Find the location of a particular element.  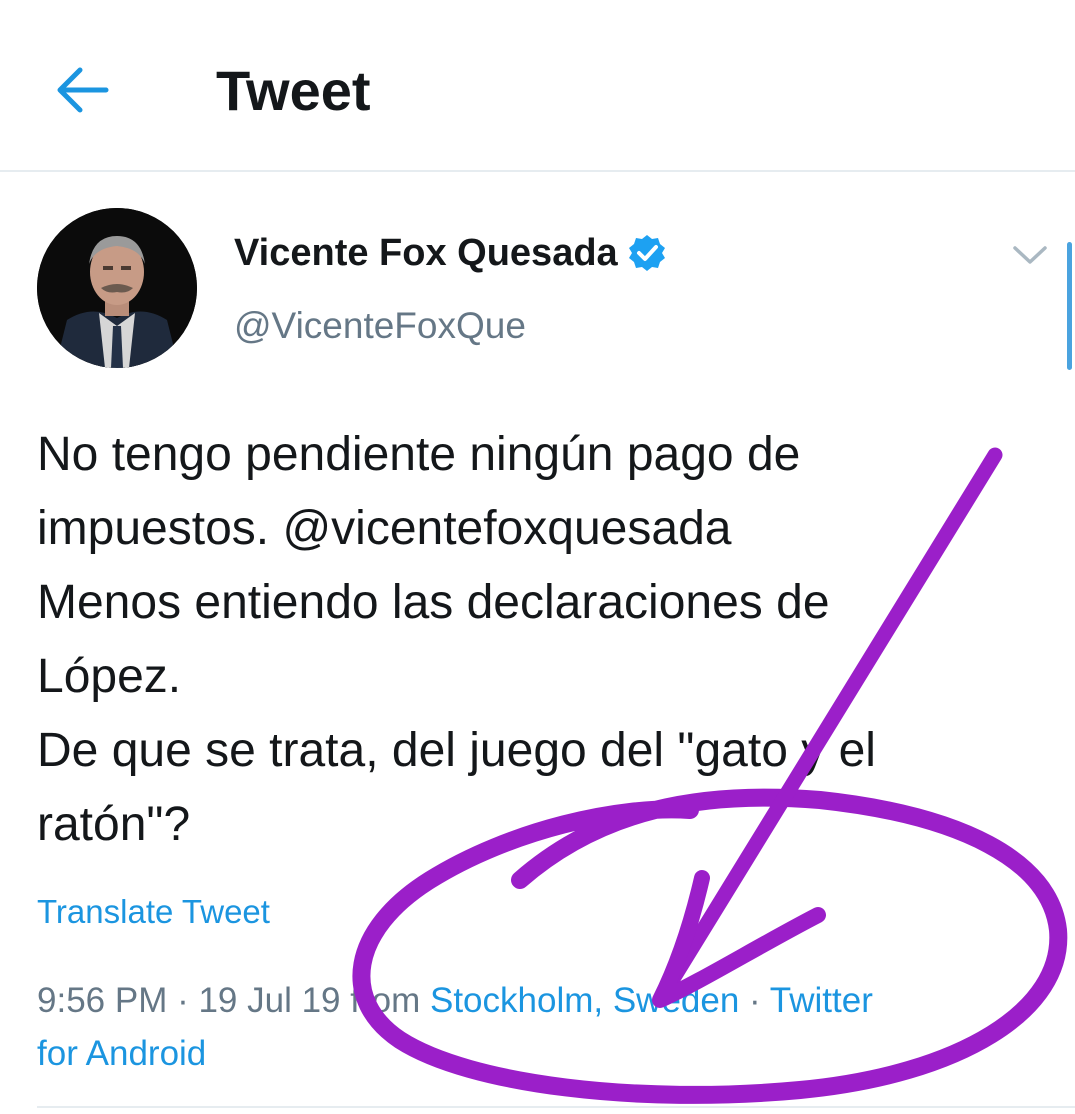

tweet-text-line: López. is located at coordinates (109, 676).